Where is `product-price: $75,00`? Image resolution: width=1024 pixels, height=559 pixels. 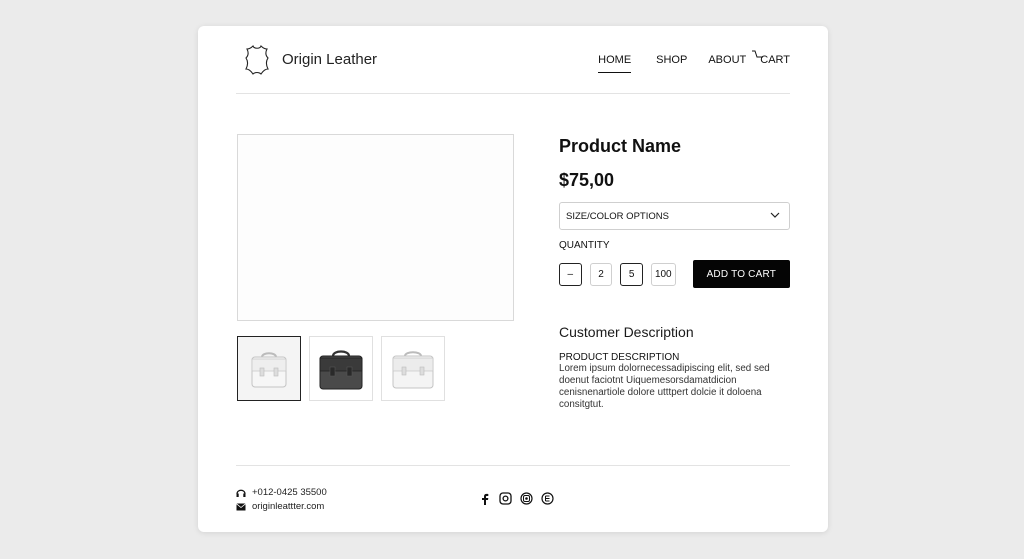 product-price: $75,00 is located at coordinates (587, 180).